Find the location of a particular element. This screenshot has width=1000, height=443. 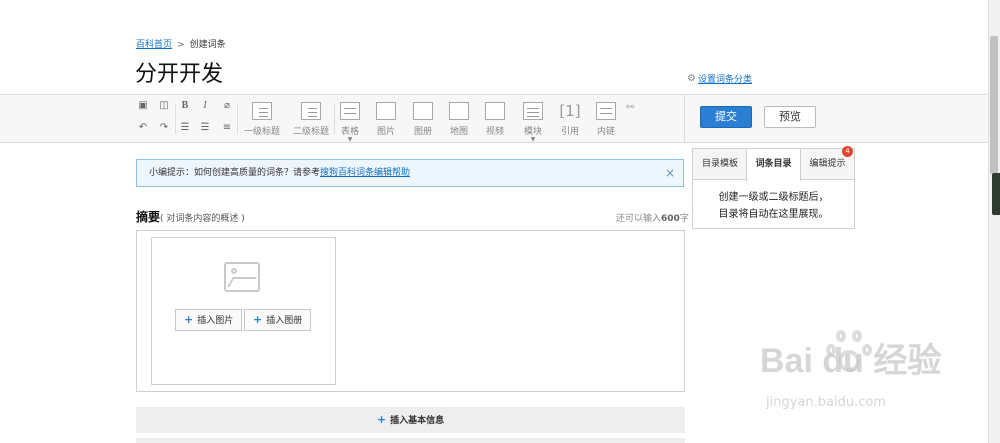

tab-entry-catalog: 词条目录 is located at coordinates (773, 165).